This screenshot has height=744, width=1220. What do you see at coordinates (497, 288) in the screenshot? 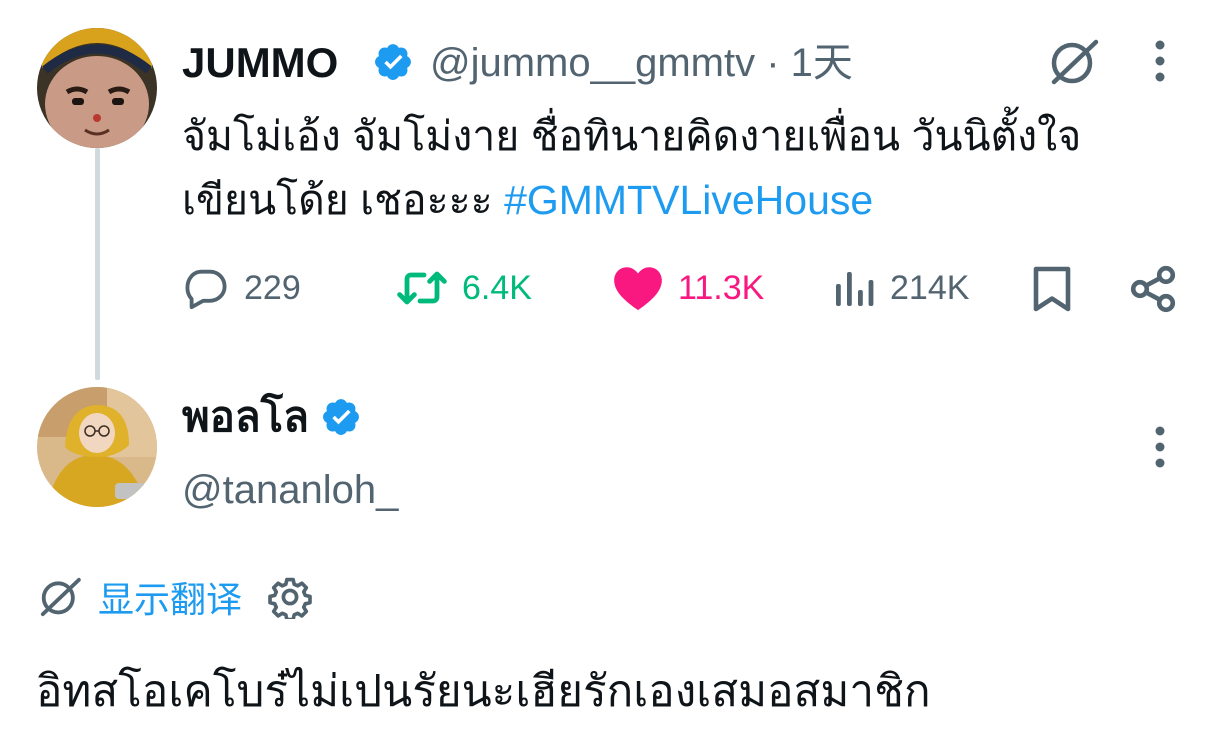
I see `retweet-count: 6.4K` at bounding box center [497, 288].